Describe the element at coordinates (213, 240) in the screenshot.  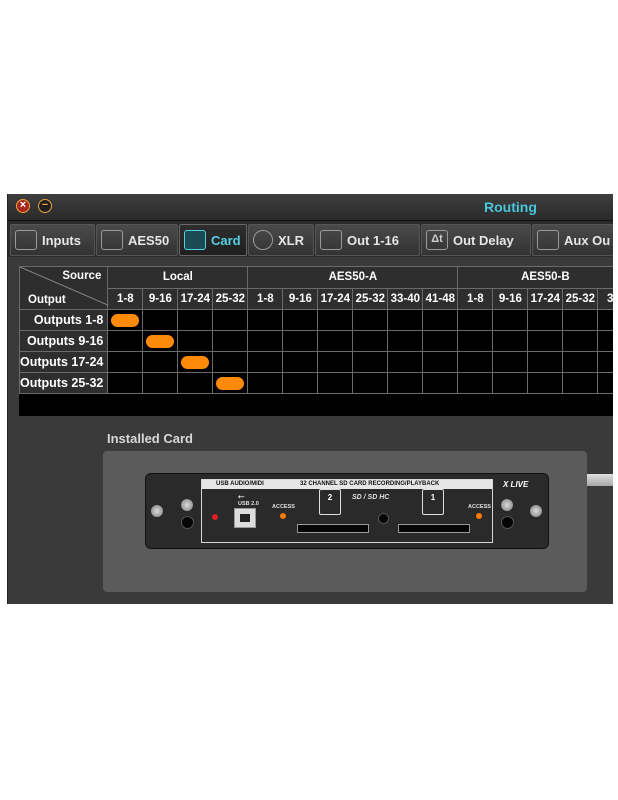
I see `tab-card: Card` at that location.